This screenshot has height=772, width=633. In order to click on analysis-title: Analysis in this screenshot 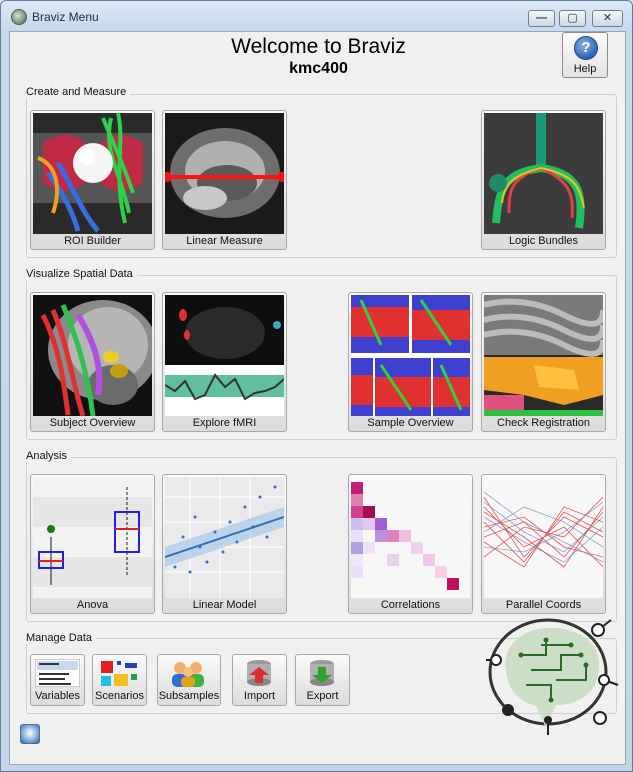, I will do `click(48, 456)`.